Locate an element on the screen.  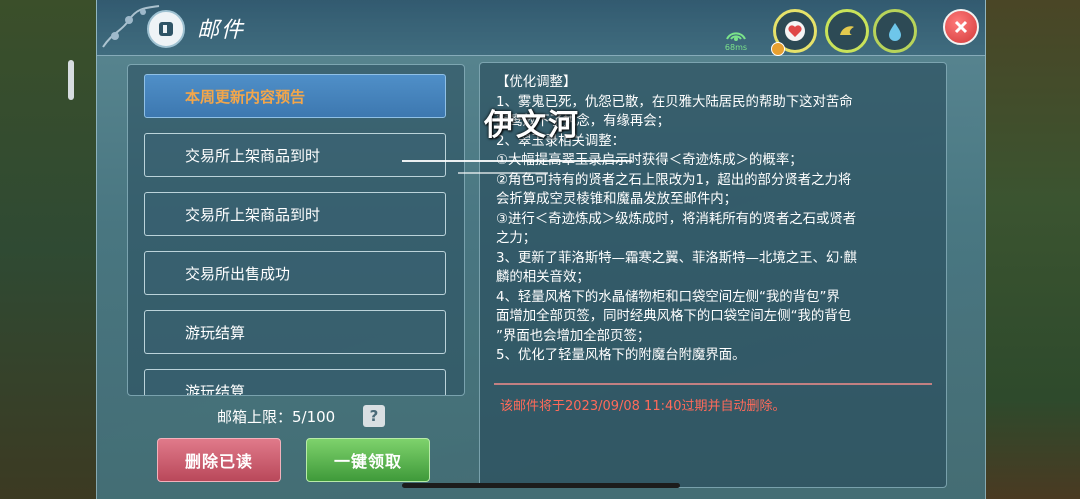
mail-item-label: 本周更新内容预告 is located at coordinates (245, 96).